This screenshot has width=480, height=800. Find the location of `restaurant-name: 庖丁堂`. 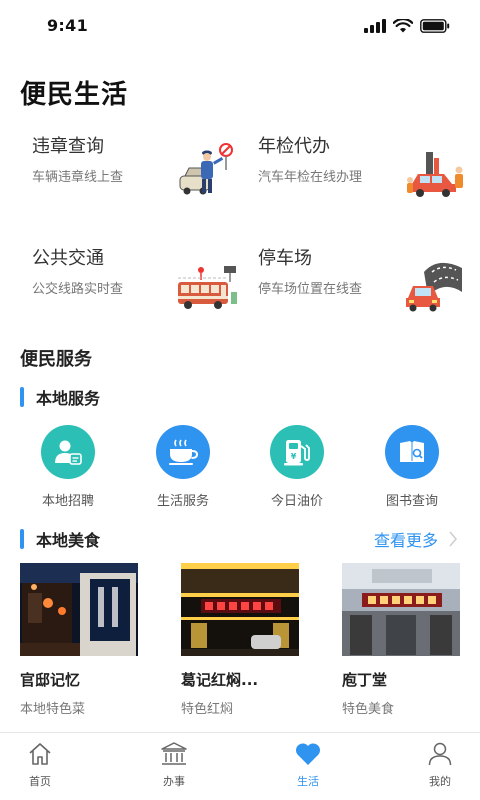

restaurant-name: 庖丁堂 is located at coordinates (365, 680).